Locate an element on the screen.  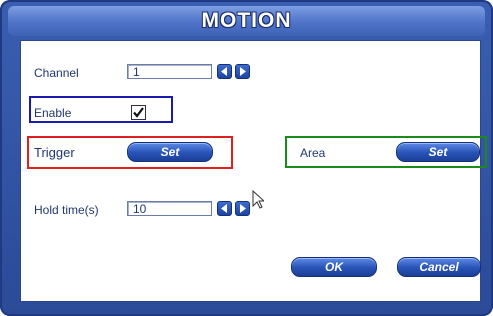
ok-button: OK is located at coordinates (334, 267).